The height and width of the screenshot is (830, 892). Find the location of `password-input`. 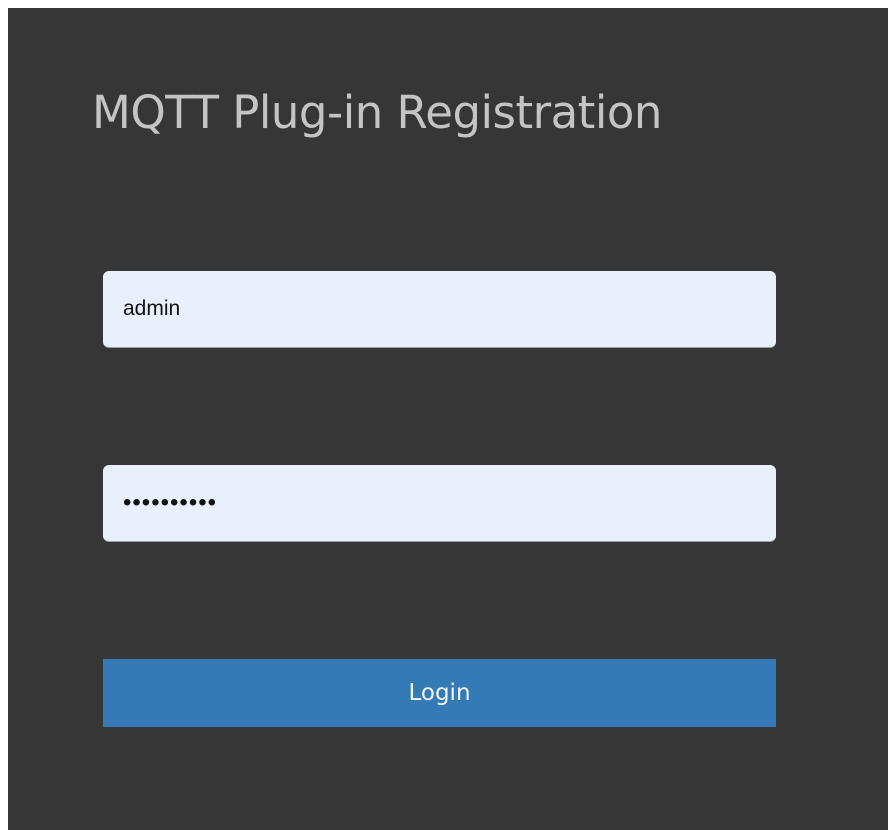

password-input is located at coordinates (439, 503).